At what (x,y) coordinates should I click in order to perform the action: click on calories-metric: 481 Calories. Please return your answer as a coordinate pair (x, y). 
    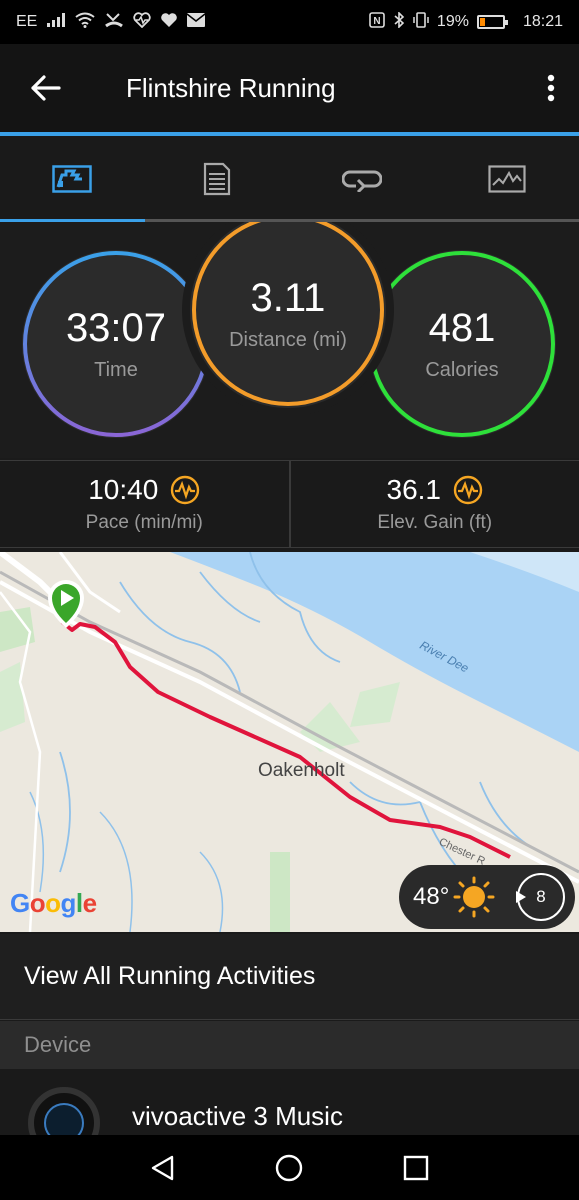
    Looking at the image, I should click on (462, 344).